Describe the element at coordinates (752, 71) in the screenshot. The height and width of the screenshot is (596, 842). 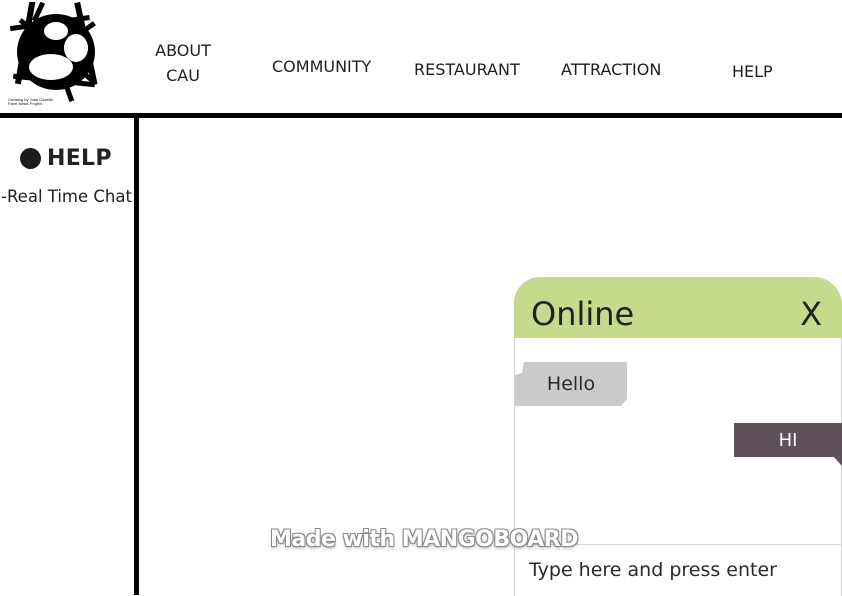
I see `nav-help: HELP` at that location.